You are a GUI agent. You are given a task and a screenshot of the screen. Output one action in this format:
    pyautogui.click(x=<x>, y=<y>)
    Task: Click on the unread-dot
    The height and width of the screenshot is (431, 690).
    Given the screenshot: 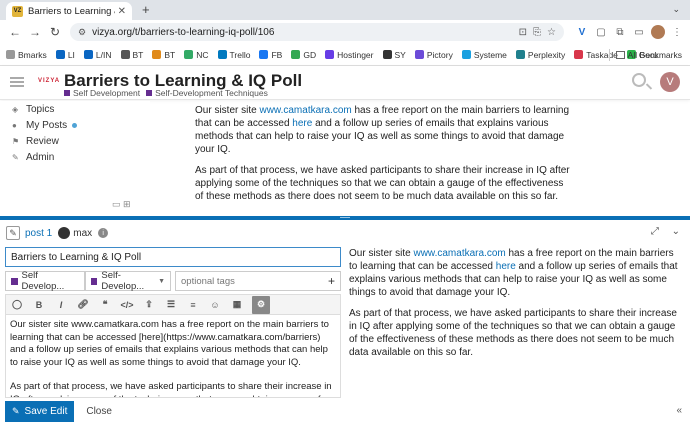 What is the action you would take?
    pyautogui.click(x=75, y=125)
    